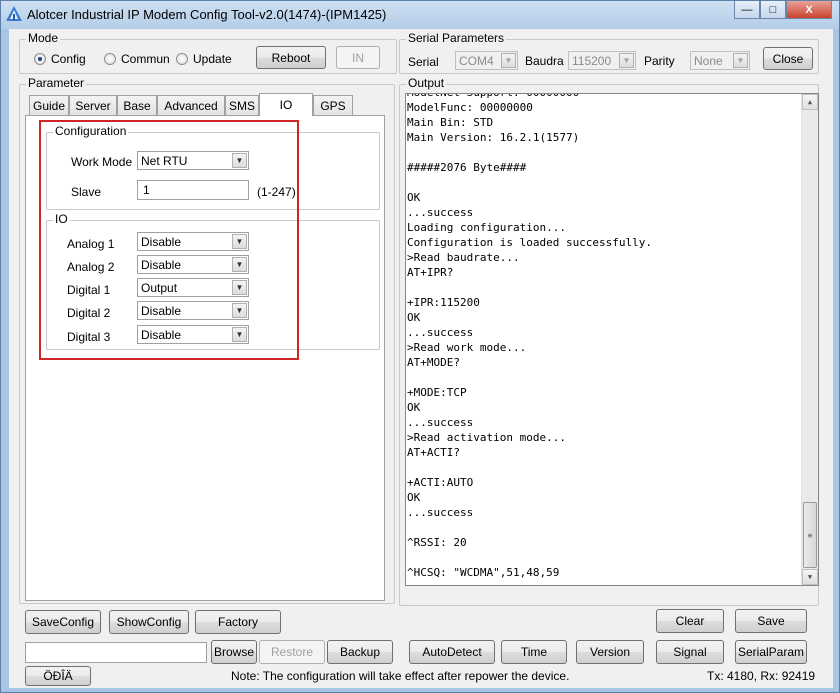 Image resolution: width=840 pixels, height=693 pixels. I want to click on factory-button: Factory, so click(238, 622).